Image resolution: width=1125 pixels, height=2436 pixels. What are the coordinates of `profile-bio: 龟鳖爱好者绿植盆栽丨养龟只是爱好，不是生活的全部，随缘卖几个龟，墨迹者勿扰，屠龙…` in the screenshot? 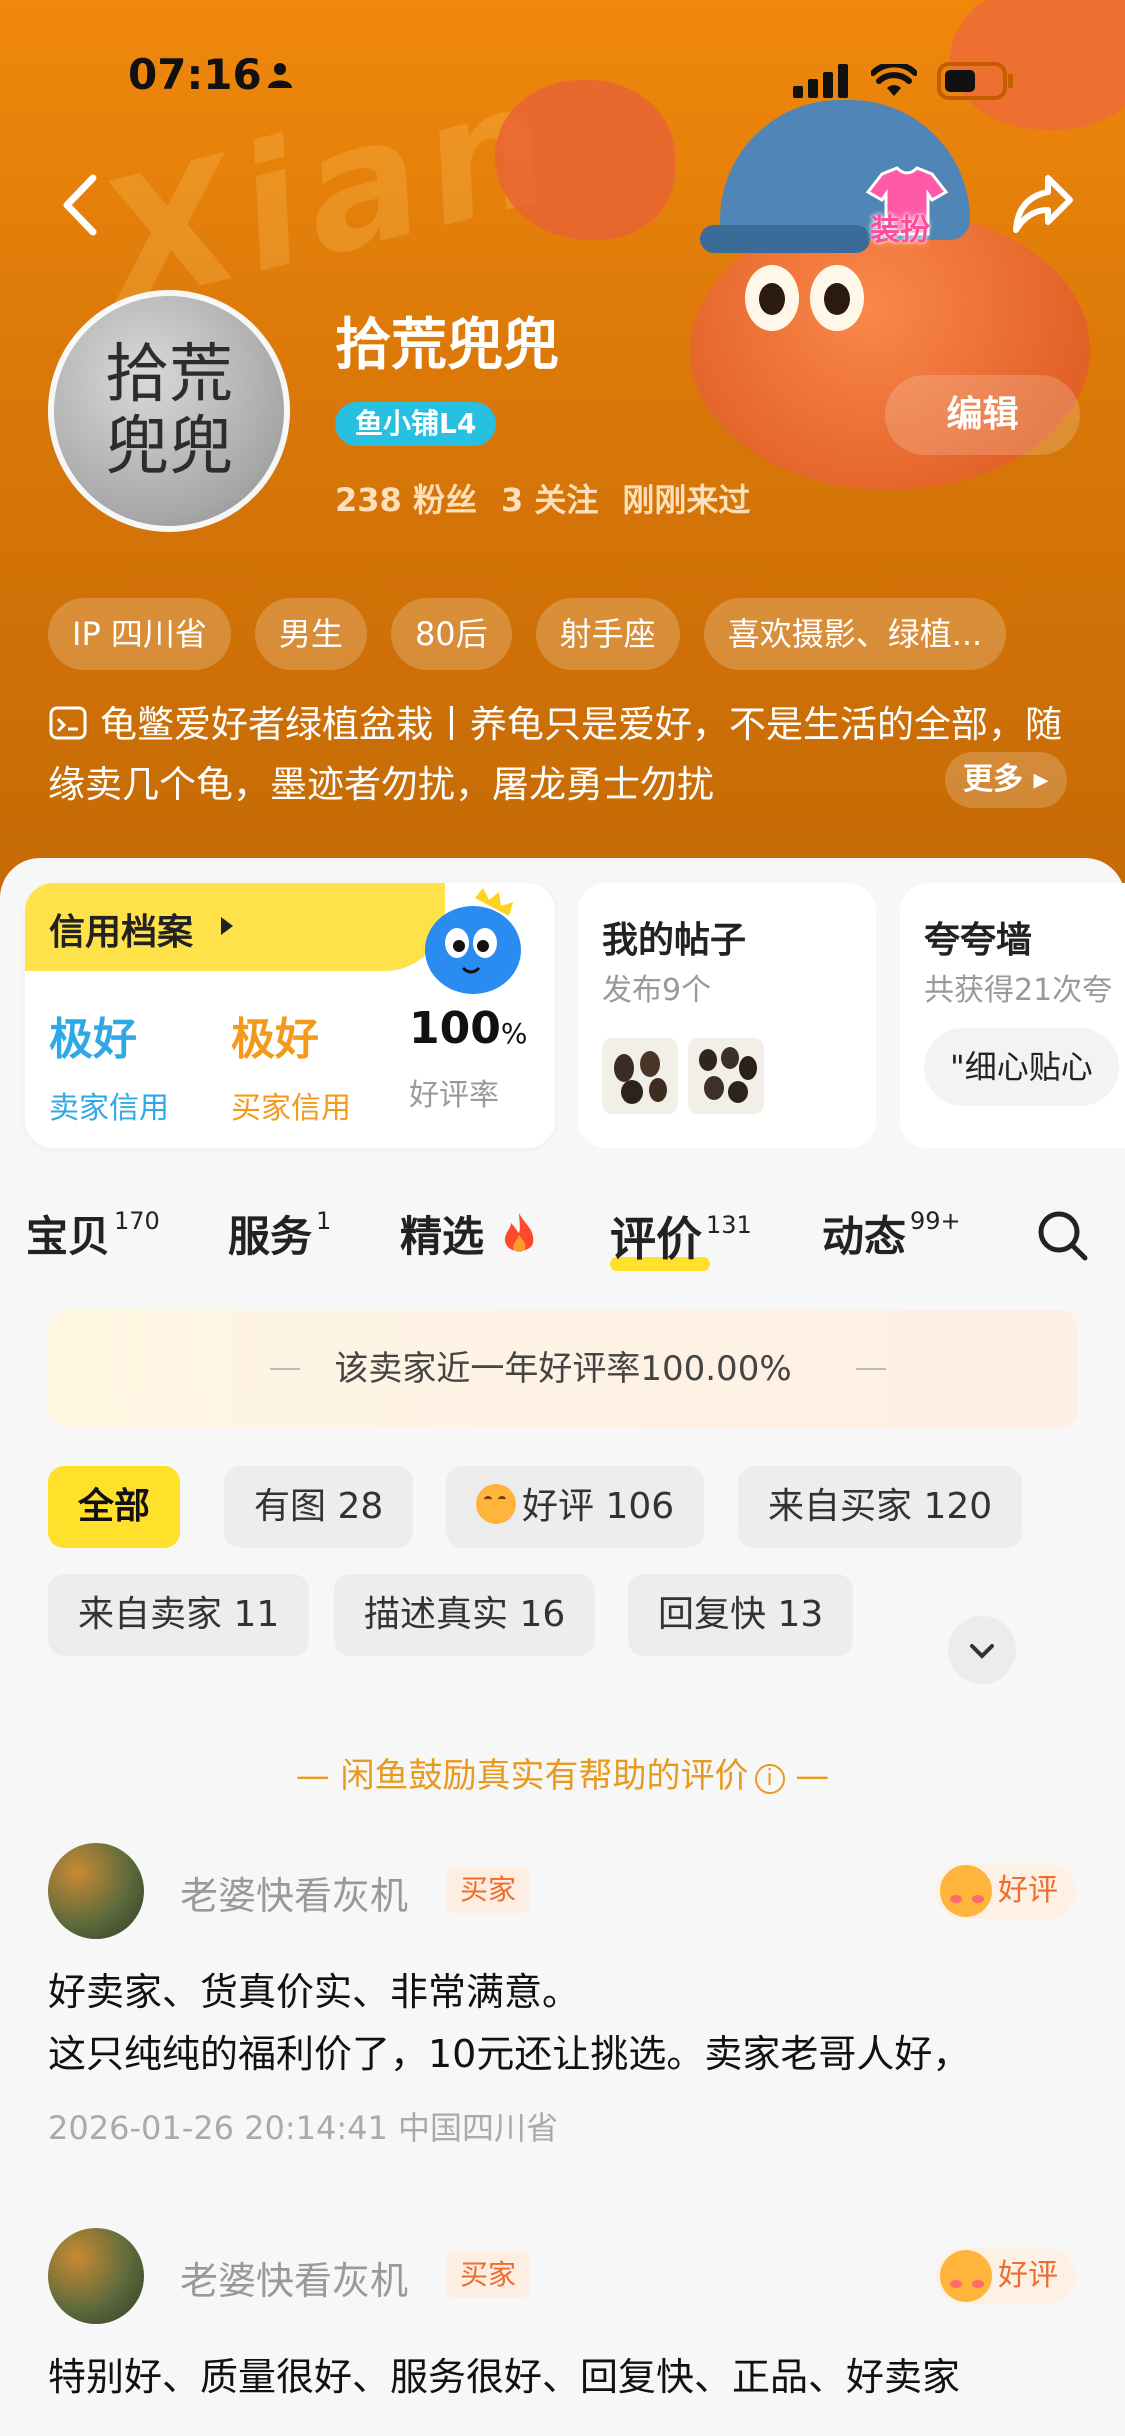 It's located at (568, 755).